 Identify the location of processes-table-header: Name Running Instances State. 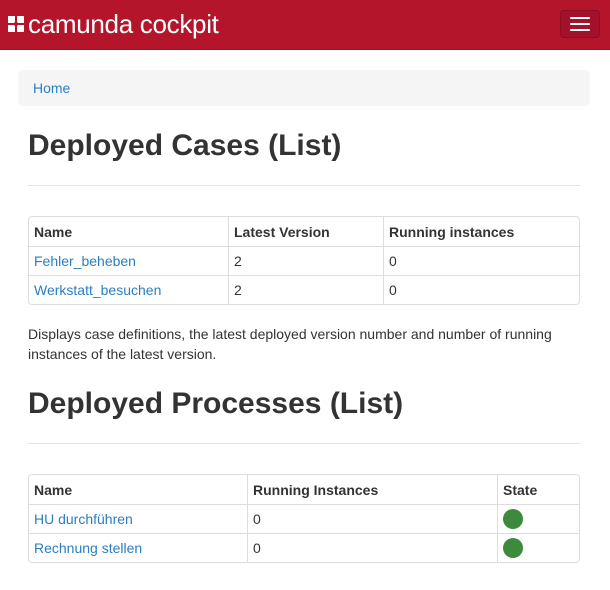
(304, 489).